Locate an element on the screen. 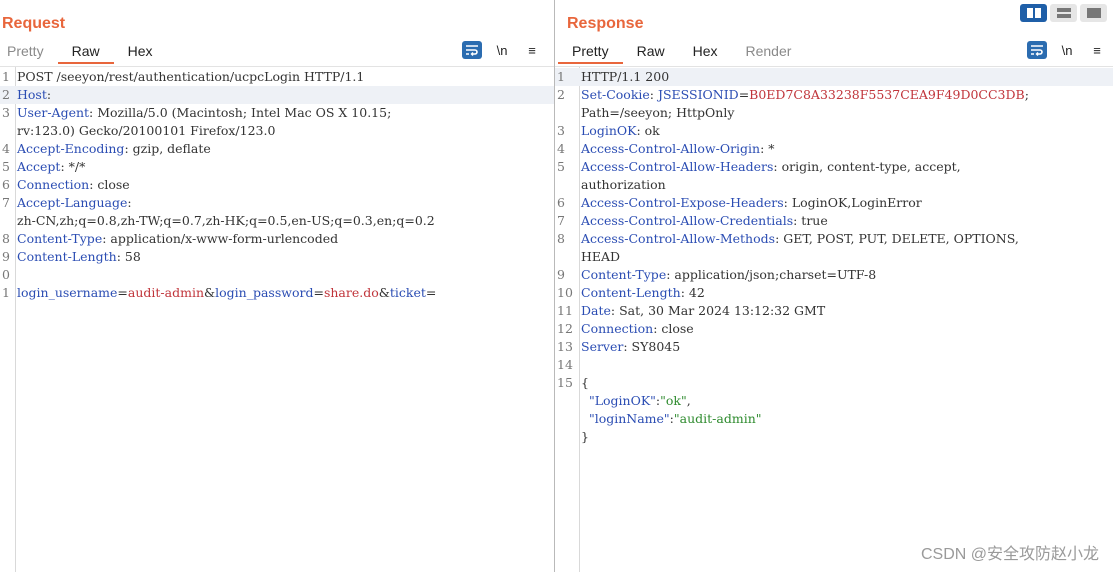  token: "ok" is located at coordinates (673, 400).